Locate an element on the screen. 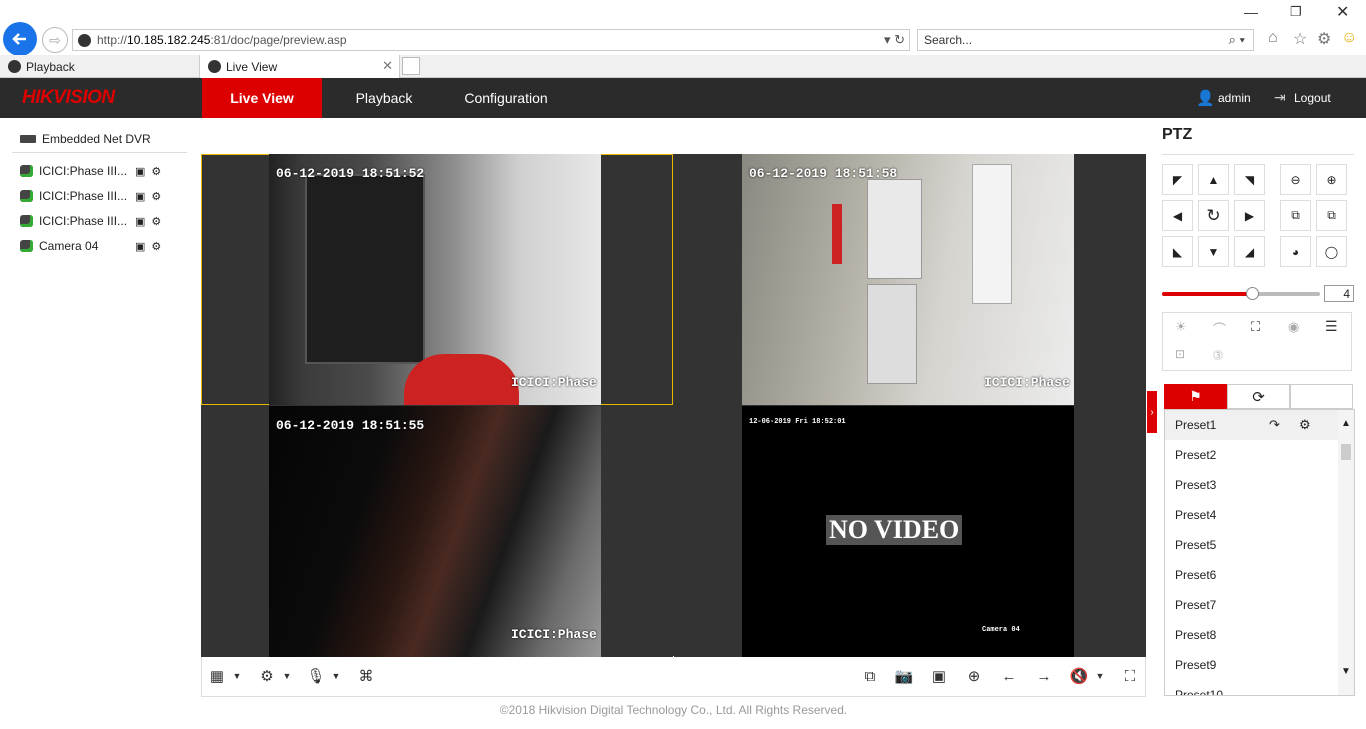 The height and width of the screenshot is (729, 1366). record-all-icon: ▣ is located at coordinates (939, 676).